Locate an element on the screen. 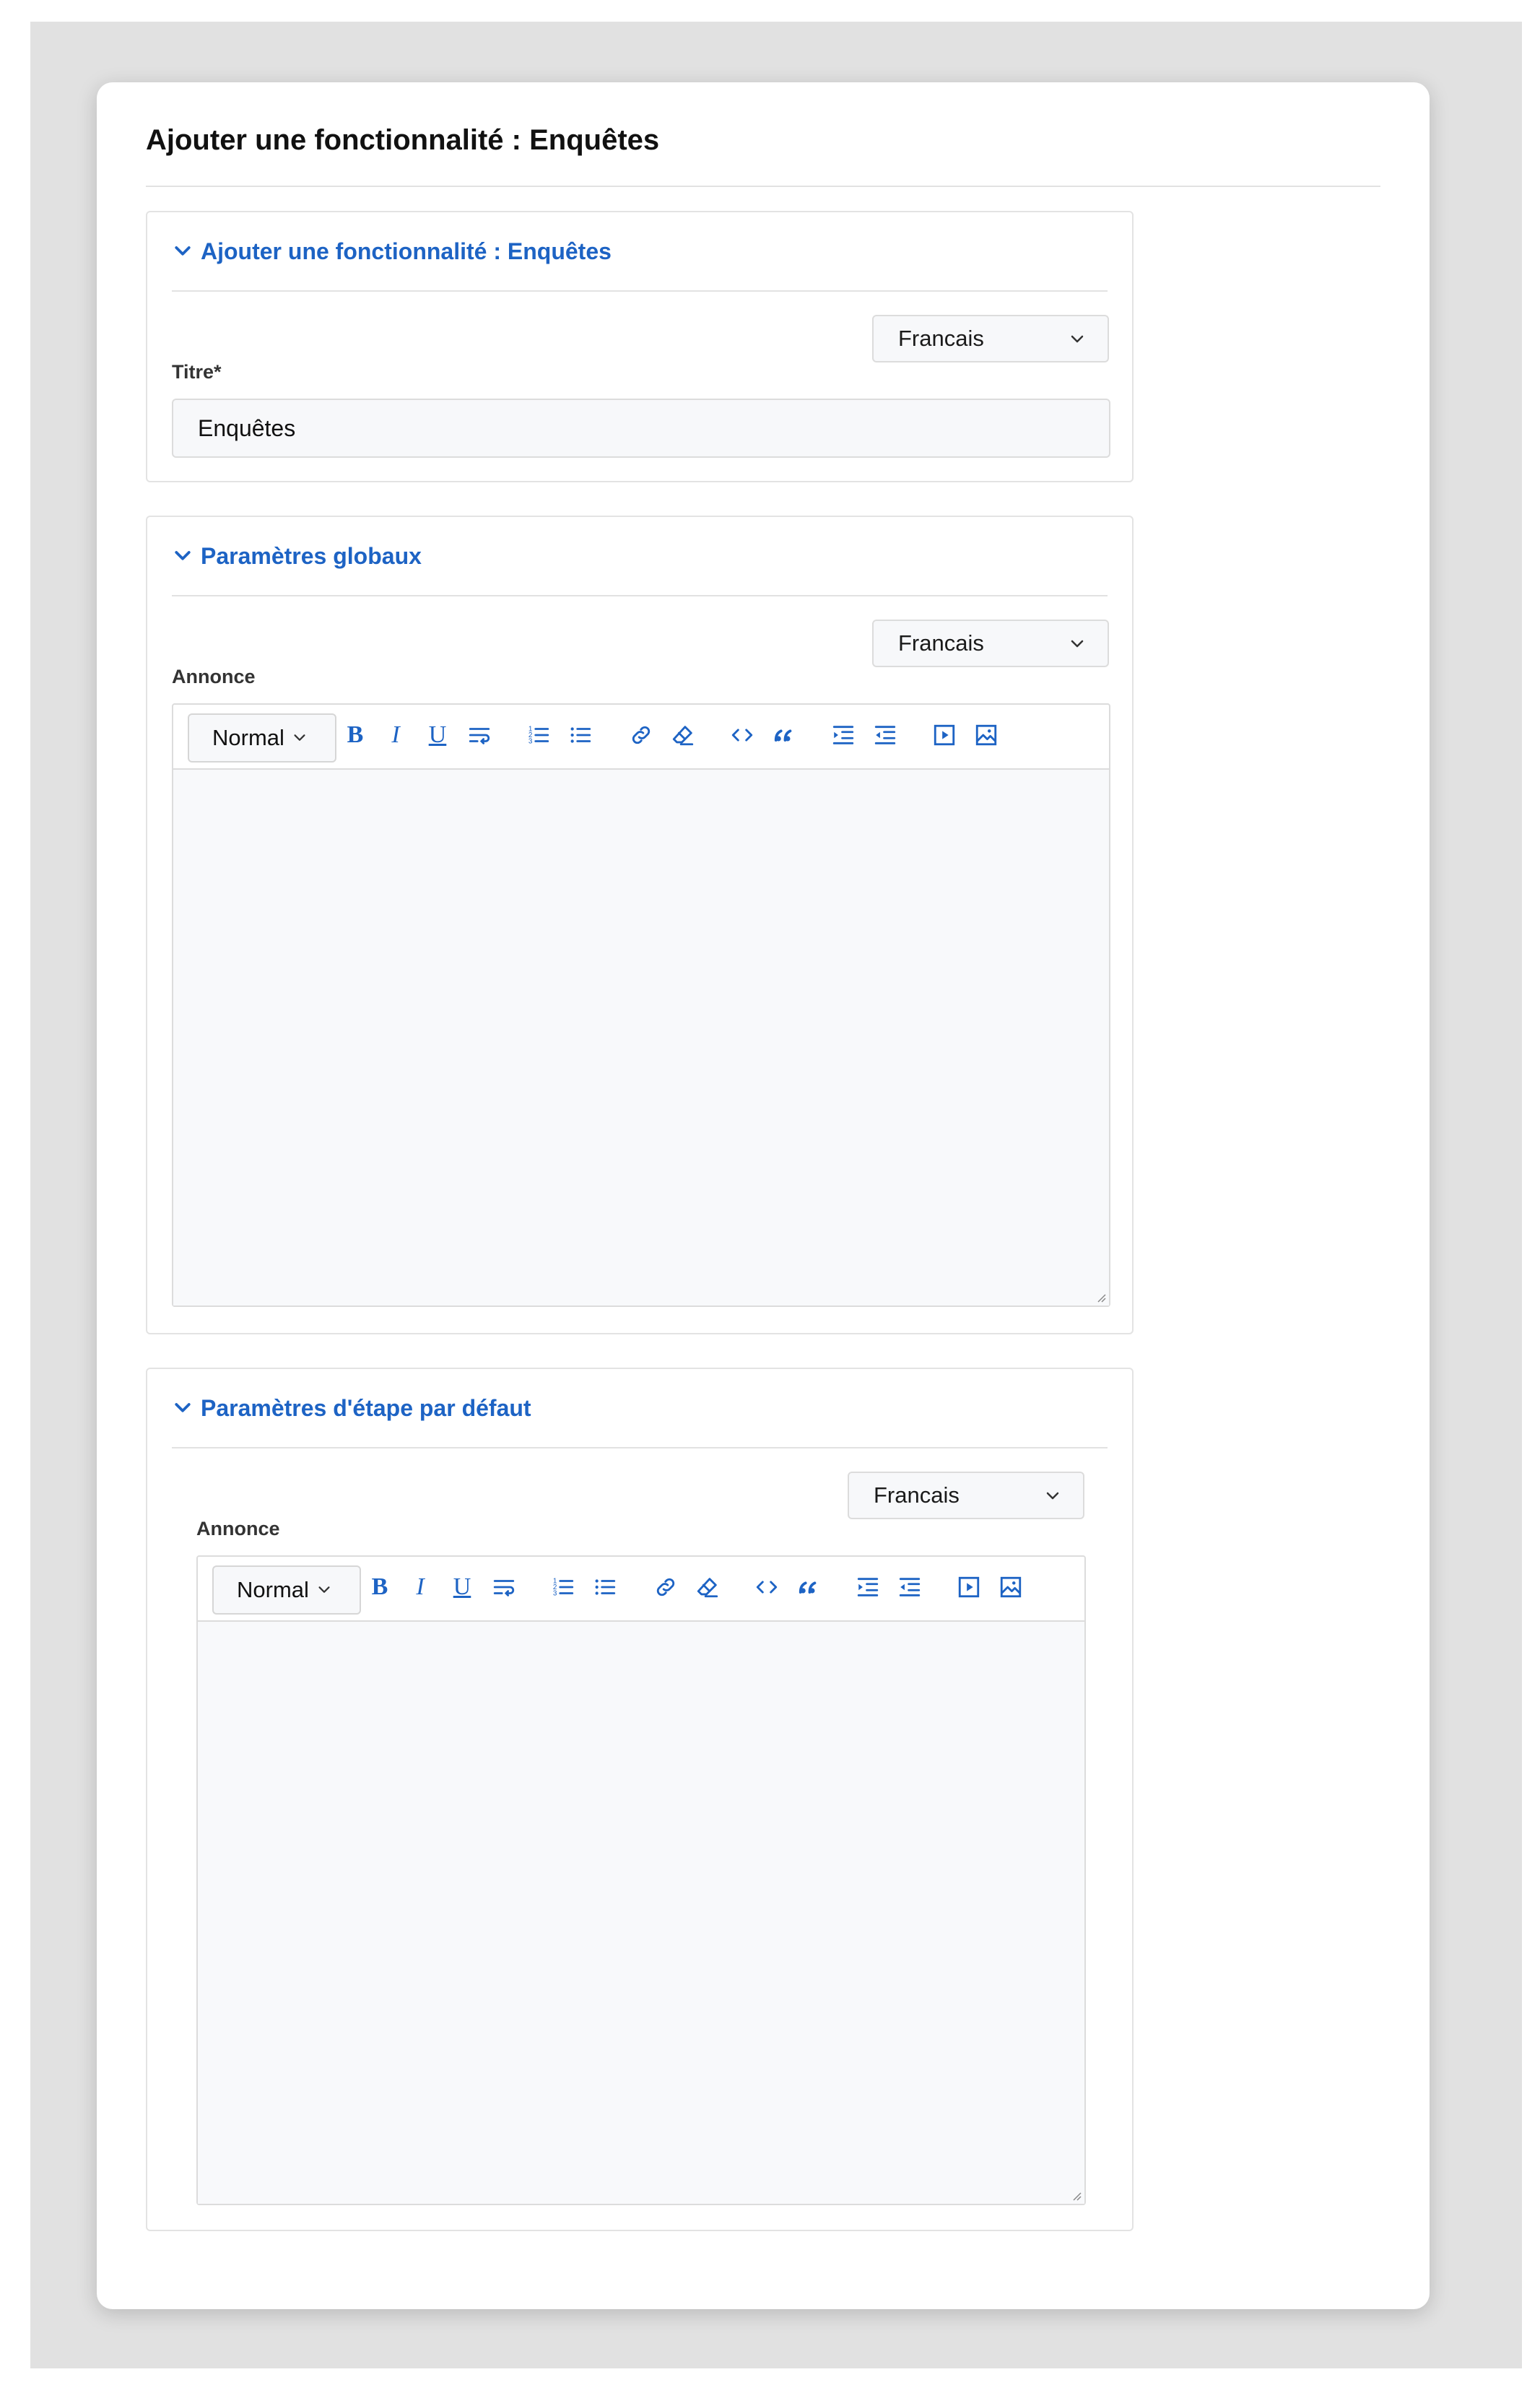 This screenshot has width=1540, height=2385. section-default-step-settings-title: Paramètres d'étape par défaut is located at coordinates (366, 1407).